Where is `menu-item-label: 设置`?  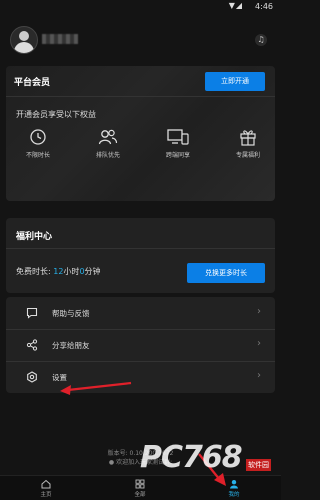 menu-item-label: 设置 is located at coordinates (59, 377).